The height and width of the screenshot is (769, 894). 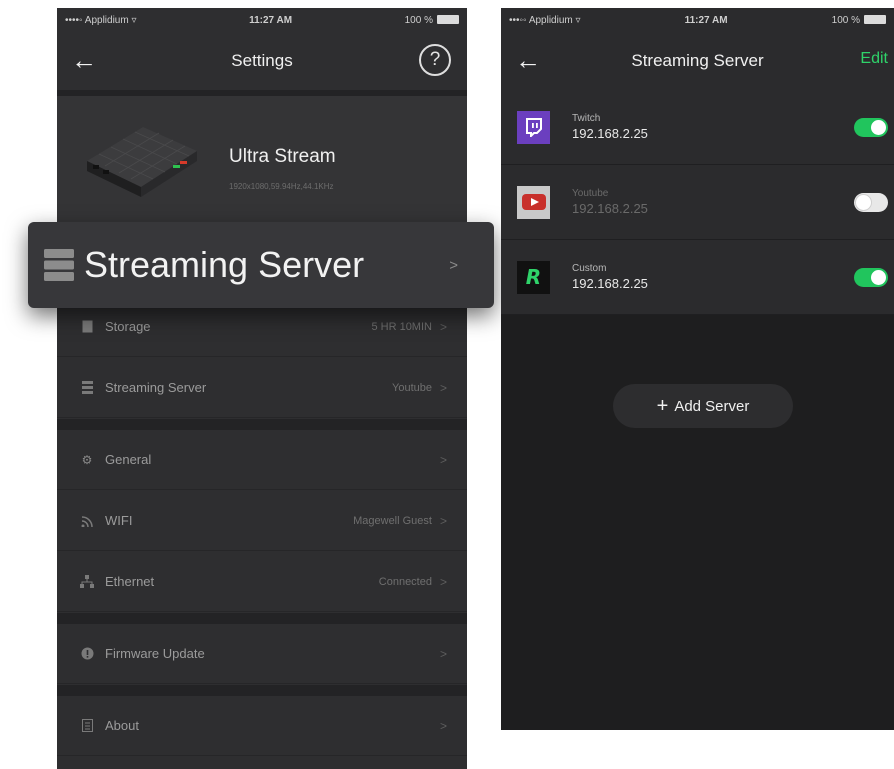 What do you see at coordinates (87, 327) in the screenshot?
I see `storage-icon` at bounding box center [87, 327].